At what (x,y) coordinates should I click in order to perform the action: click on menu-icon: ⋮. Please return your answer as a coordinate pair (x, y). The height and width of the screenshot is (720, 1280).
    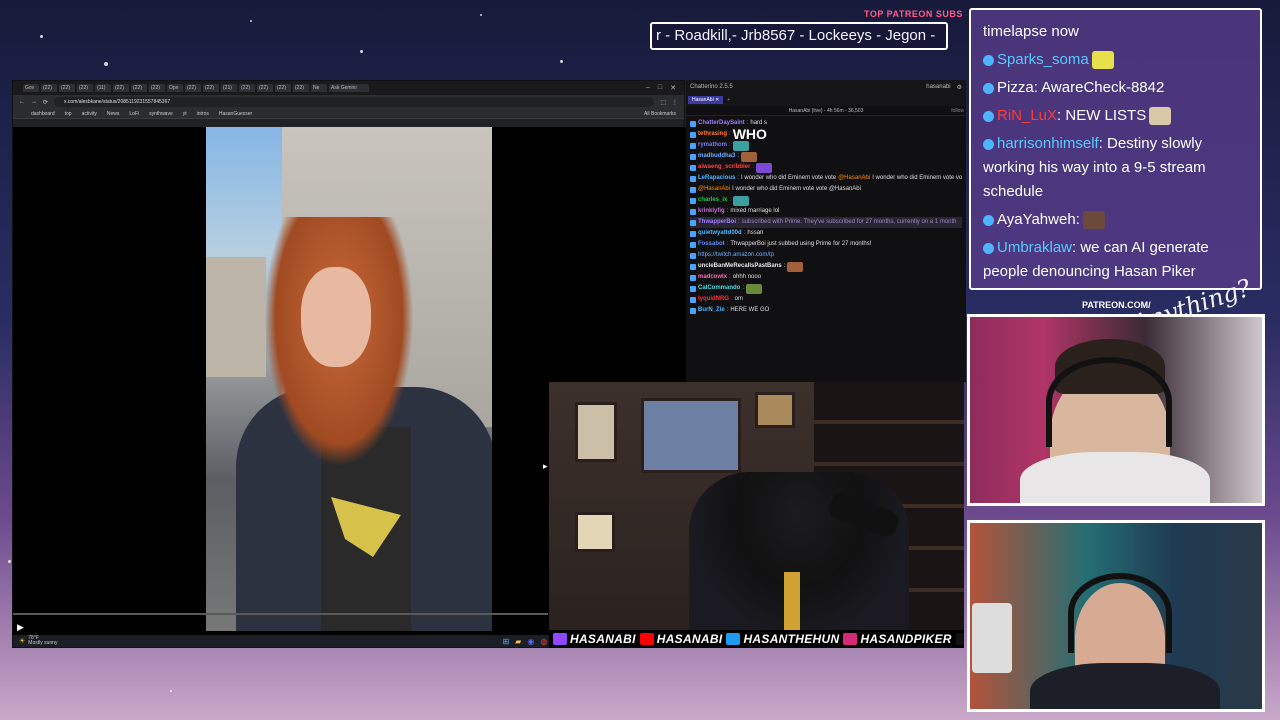
    Looking at the image, I should click on (675, 102).